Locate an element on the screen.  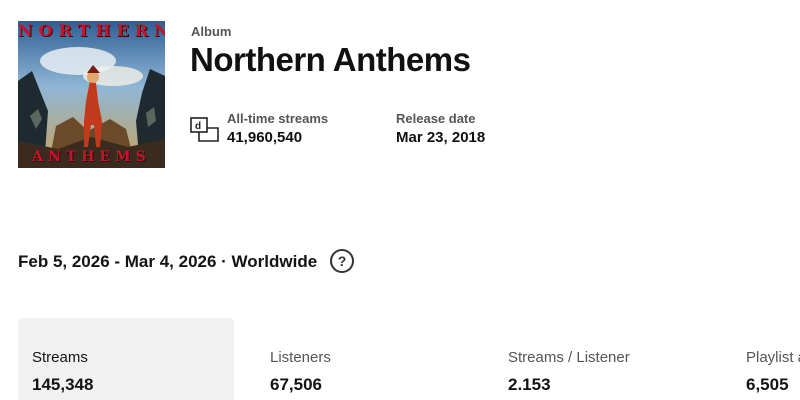
metric-card-streams: Streams 145,348 is located at coordinates (126, 359).